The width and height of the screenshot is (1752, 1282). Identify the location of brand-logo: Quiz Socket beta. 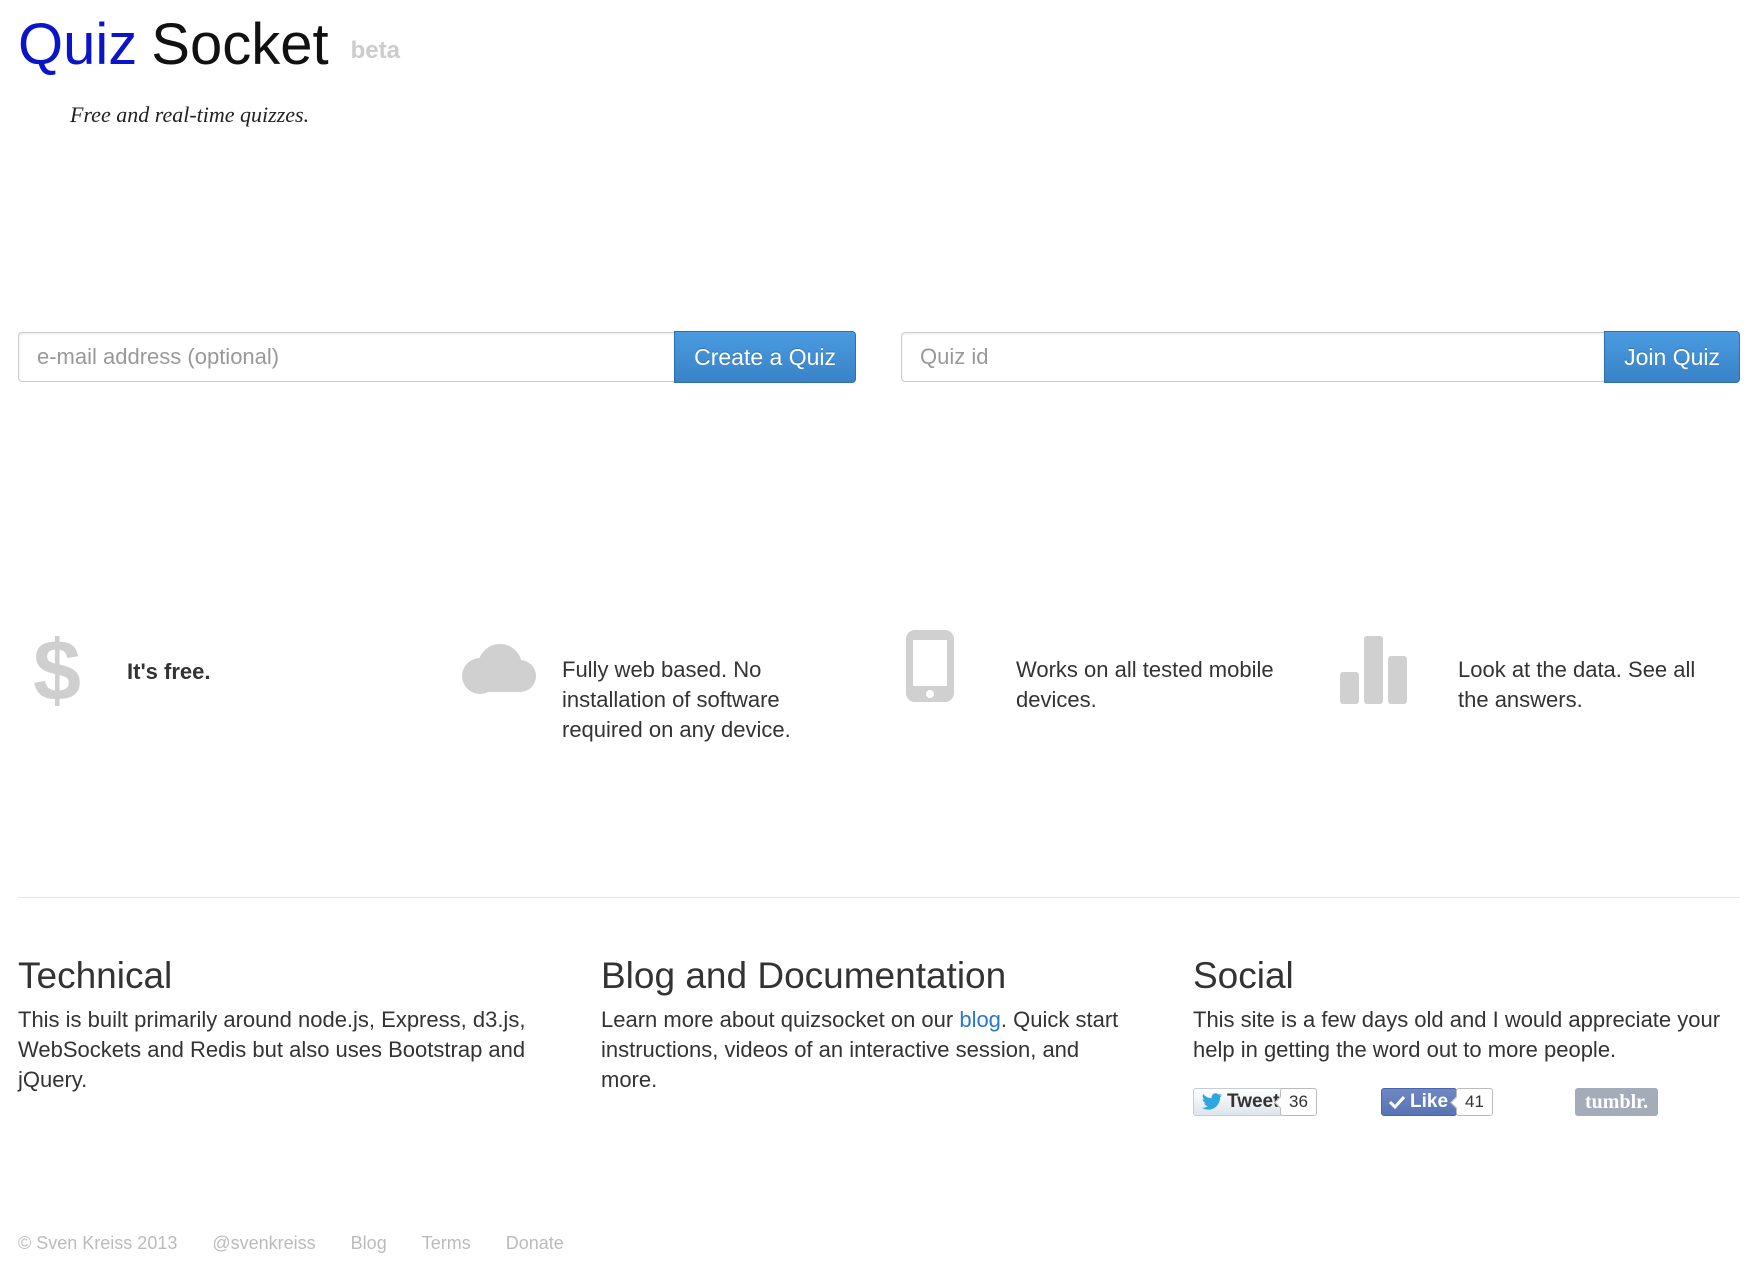
(209, 48).